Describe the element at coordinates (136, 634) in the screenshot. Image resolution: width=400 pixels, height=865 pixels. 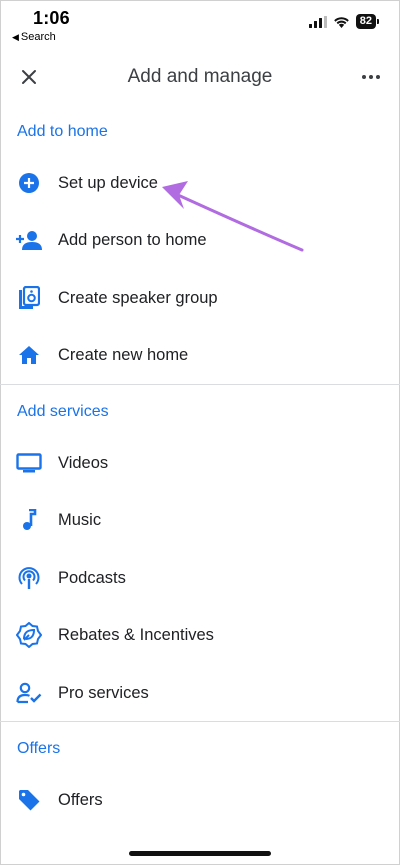
I see `menu-item-label: Rebates & Incentives` at that location.